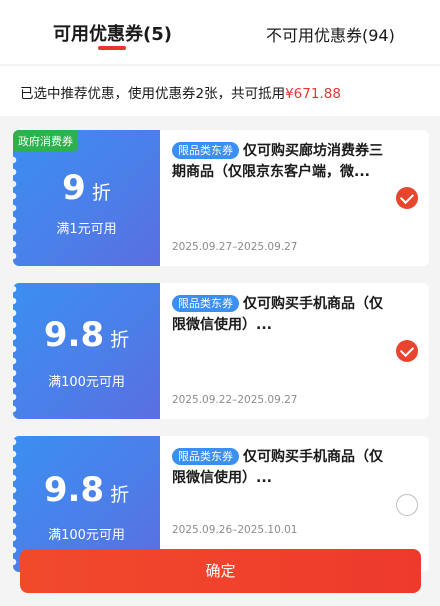 The width and height of the screenshot is (440, 606). What do you see at coordinates (112, 48) in the screenshot?
I see `tab-active-indicator` at bounding box center [112, 48].